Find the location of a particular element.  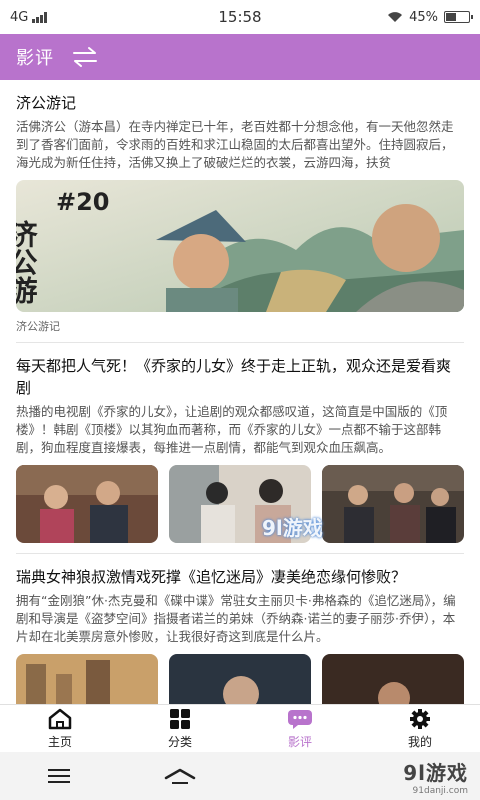

watermark-main: 9l游戏 is located at coordinates (435, 772).